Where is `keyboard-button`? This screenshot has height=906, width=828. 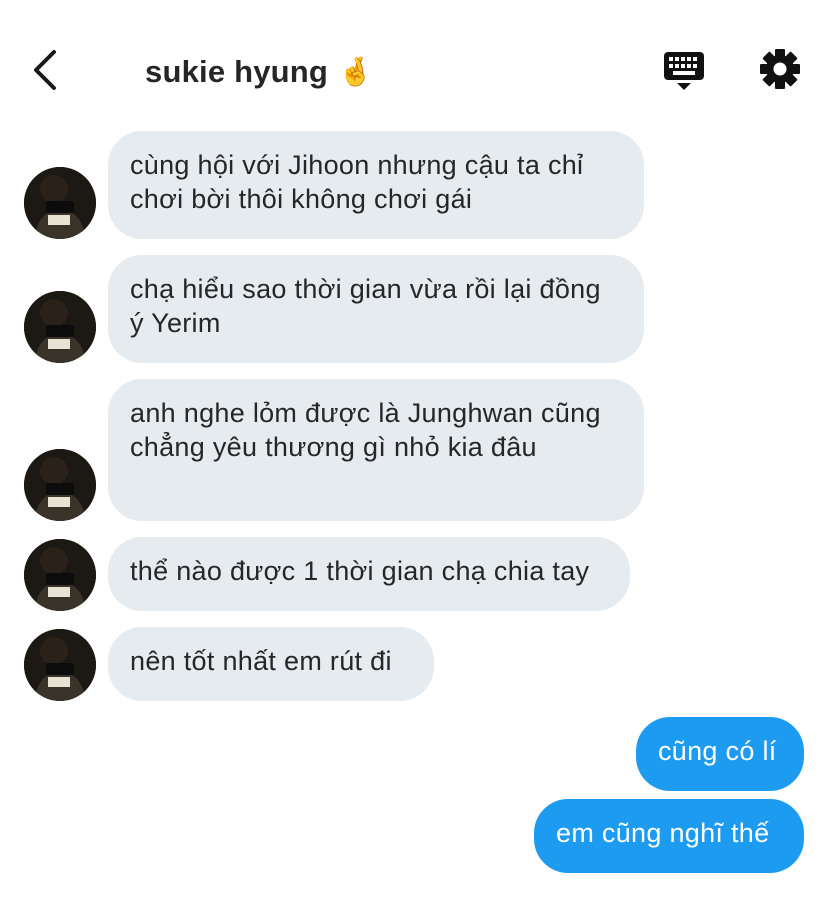 keyboard-button is located at coordinates (684, 70).